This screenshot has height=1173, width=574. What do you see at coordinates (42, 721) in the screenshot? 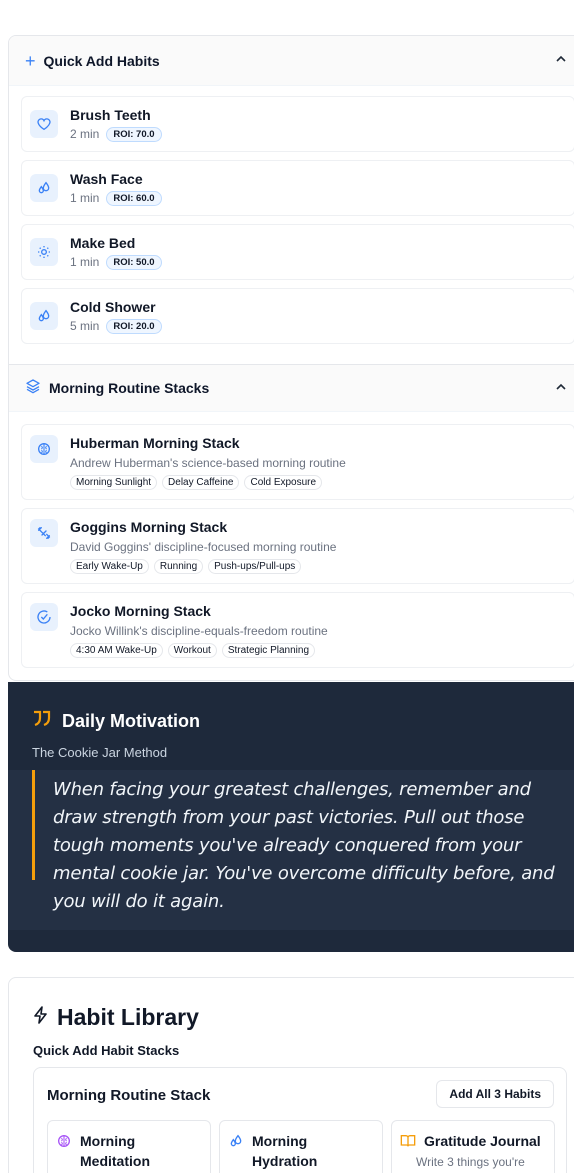
I see `quote-icon` at bounding box center [42, 721].